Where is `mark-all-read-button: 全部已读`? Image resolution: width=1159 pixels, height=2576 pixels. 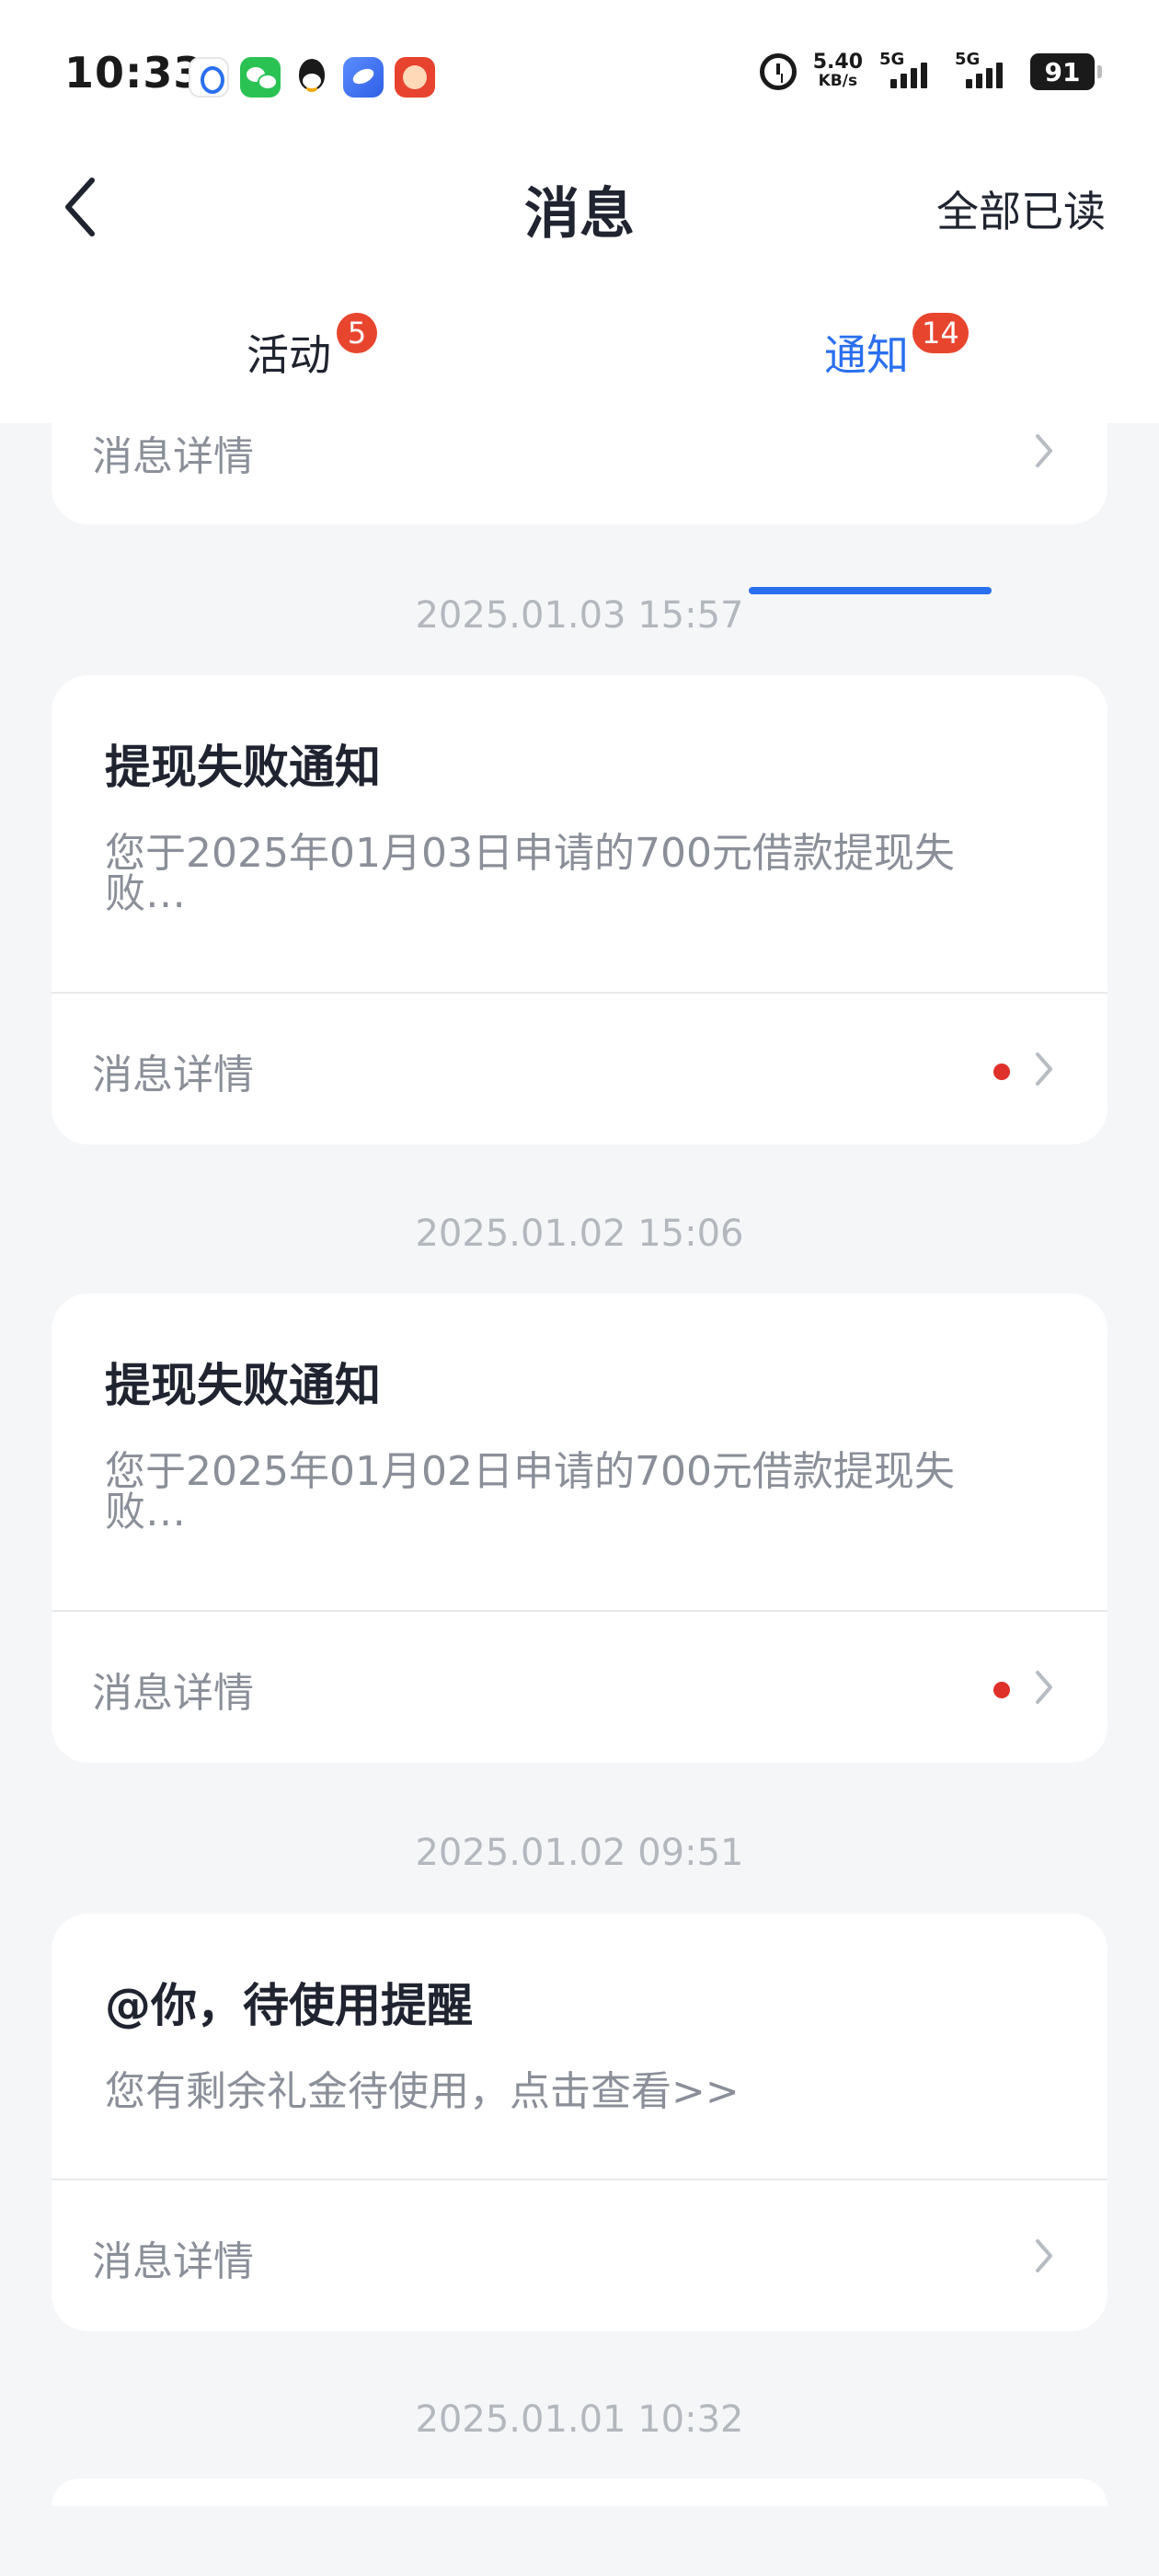 mark-all-read-button: 全部已读 is located at coordinates (1021, 208).